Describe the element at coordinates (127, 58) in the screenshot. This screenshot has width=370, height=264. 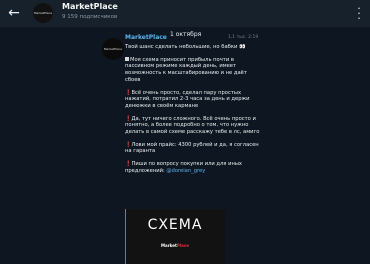
I see `square-bullet-icon` at that location.